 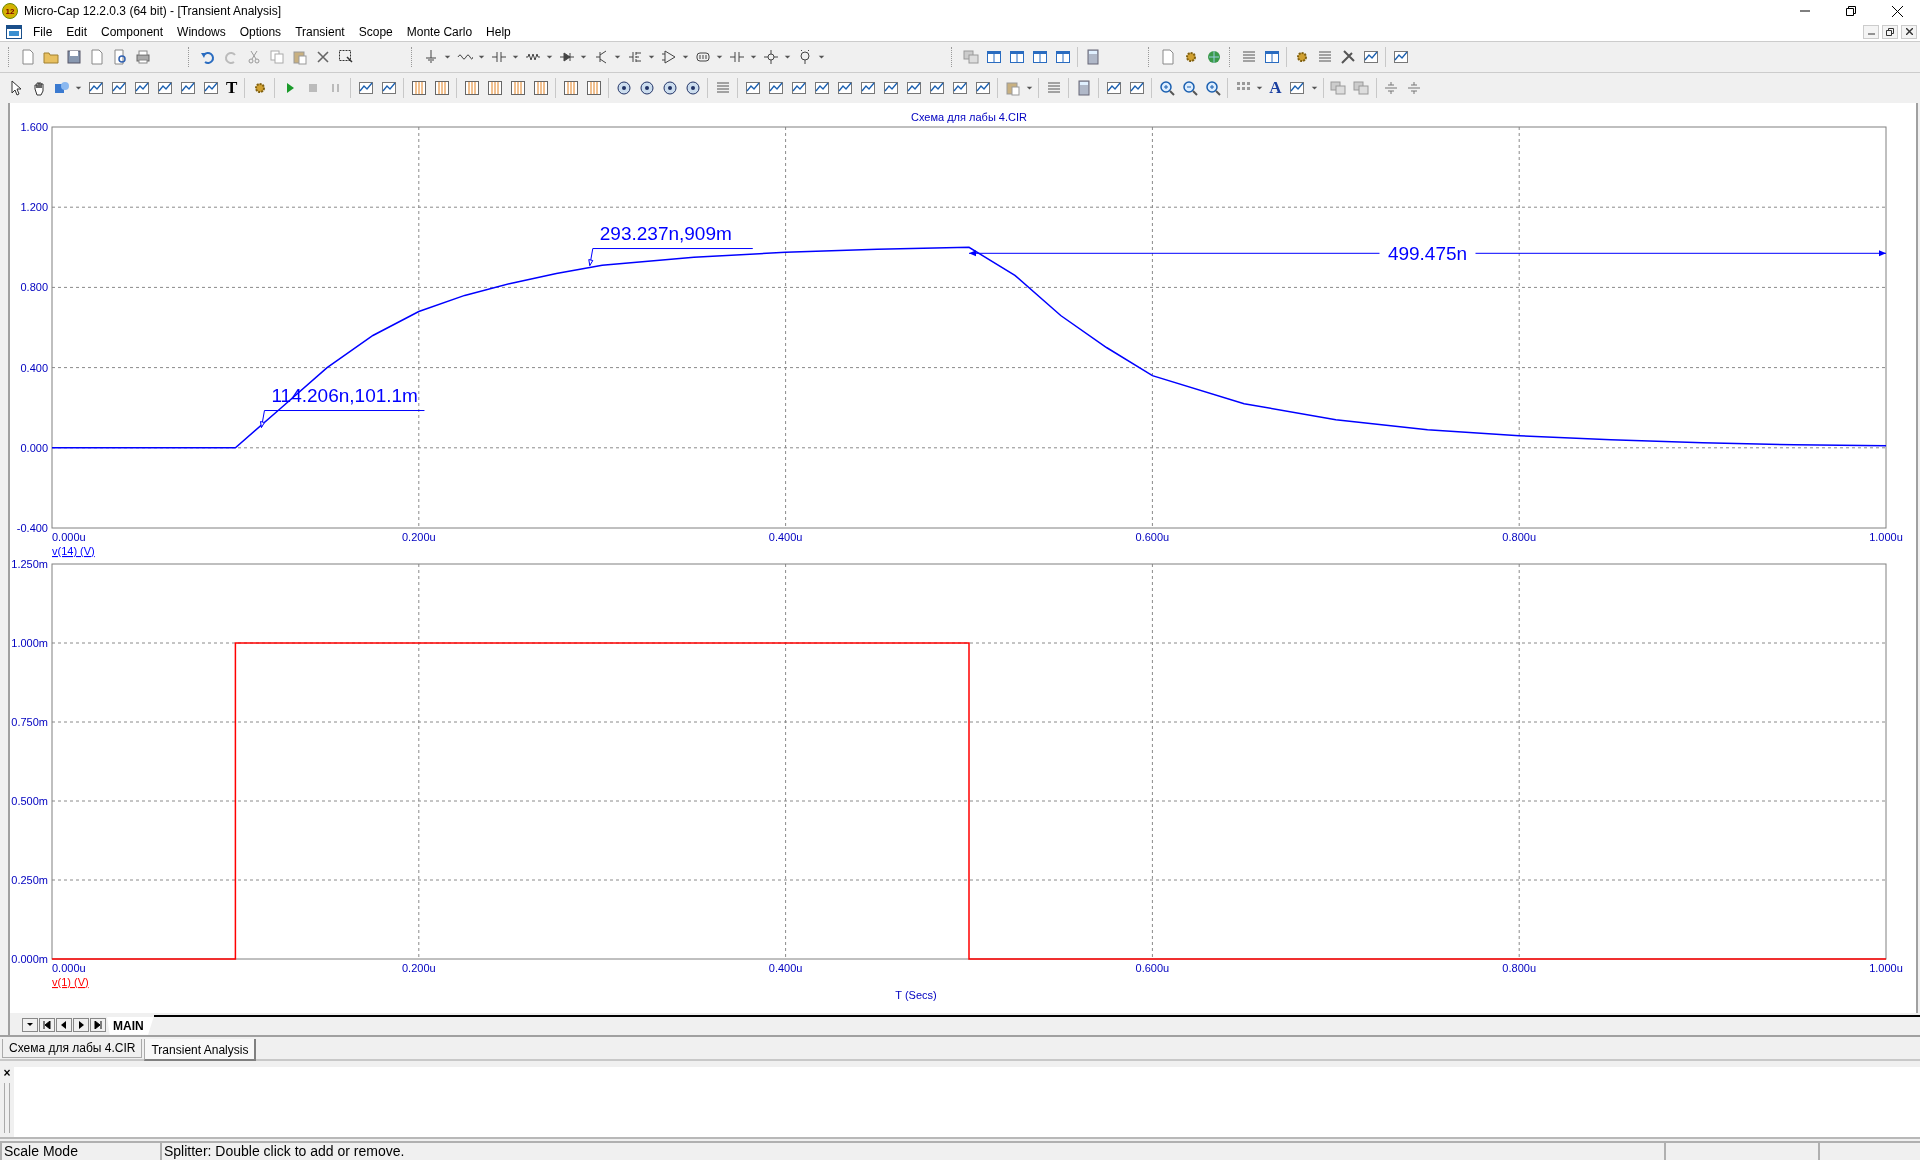 What do you see at coordinates (142, 57) in the screenshot?
I see `printer-icon` at bounding box center [142, 57].